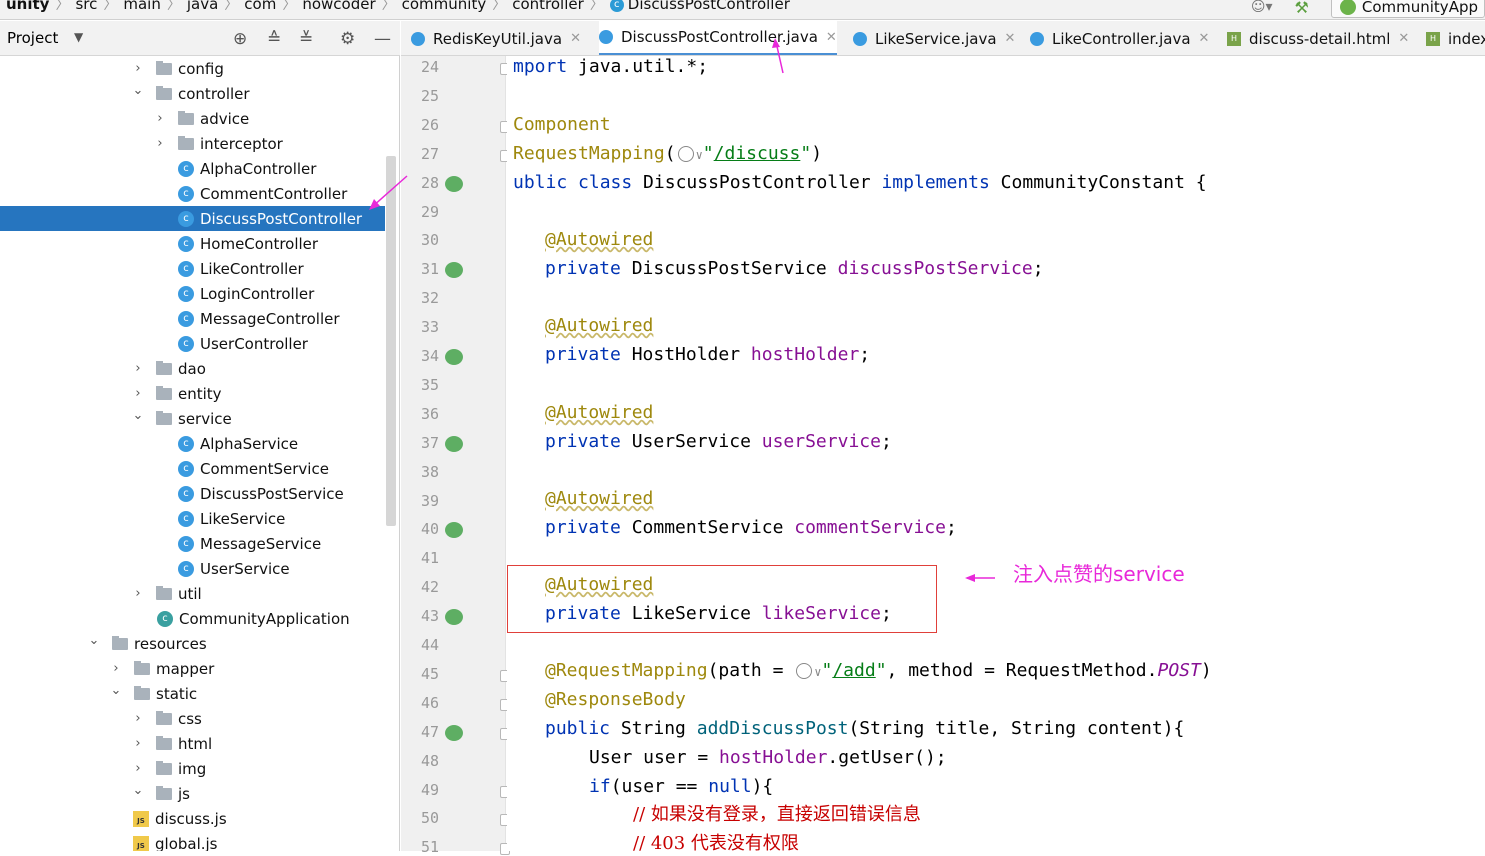  I want to click on tree-item-label: LikeService, so click(243, 518).